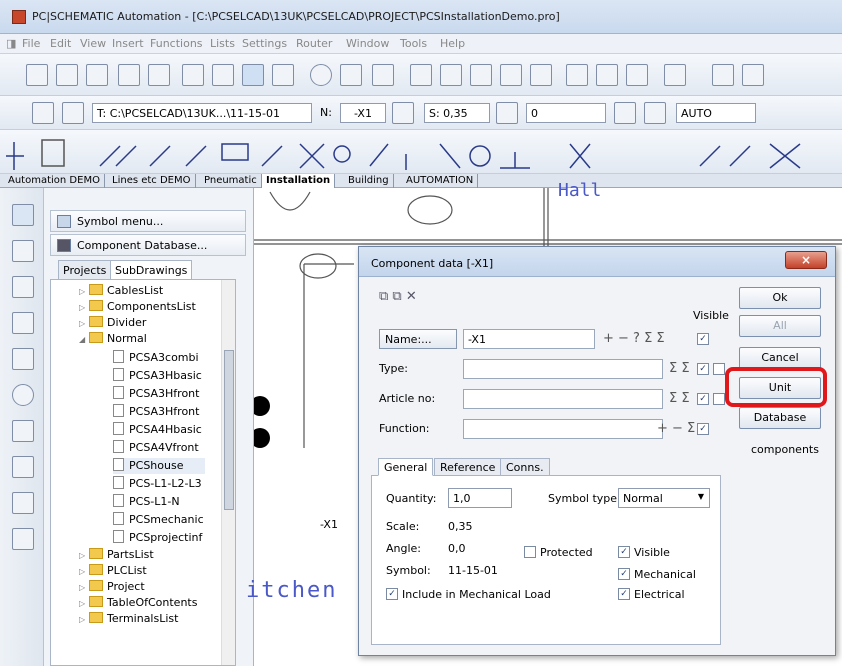 The height and width of the screenshot is (666, 842). I want to click on align2-icon, so click(607, 75).